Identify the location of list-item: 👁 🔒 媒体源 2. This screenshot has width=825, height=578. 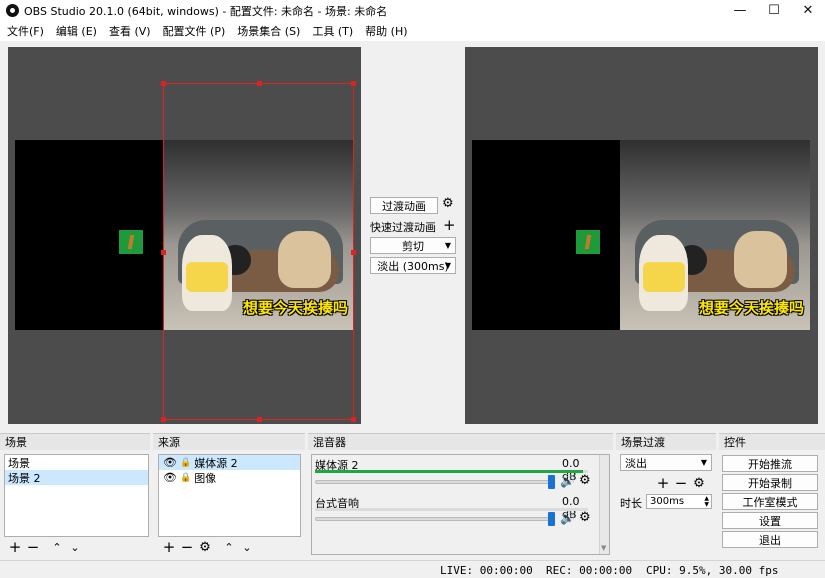
(229, 462).